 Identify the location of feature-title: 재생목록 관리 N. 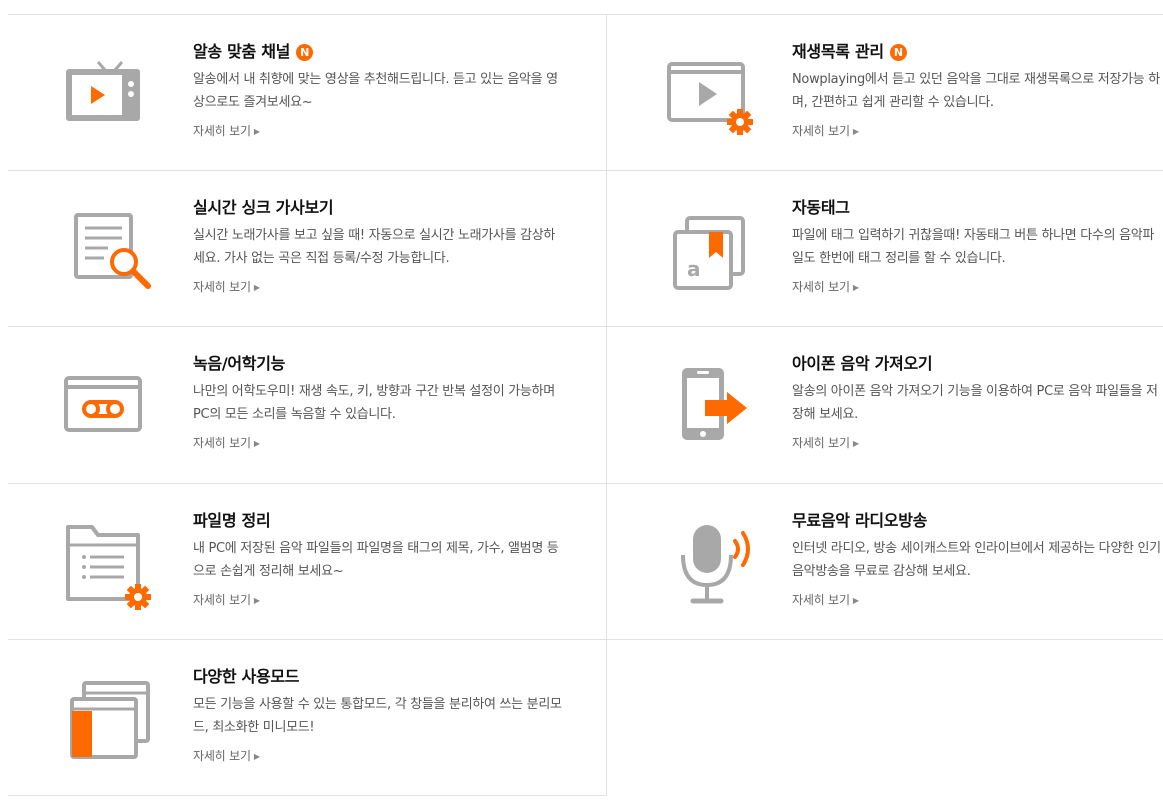
(849, 50).